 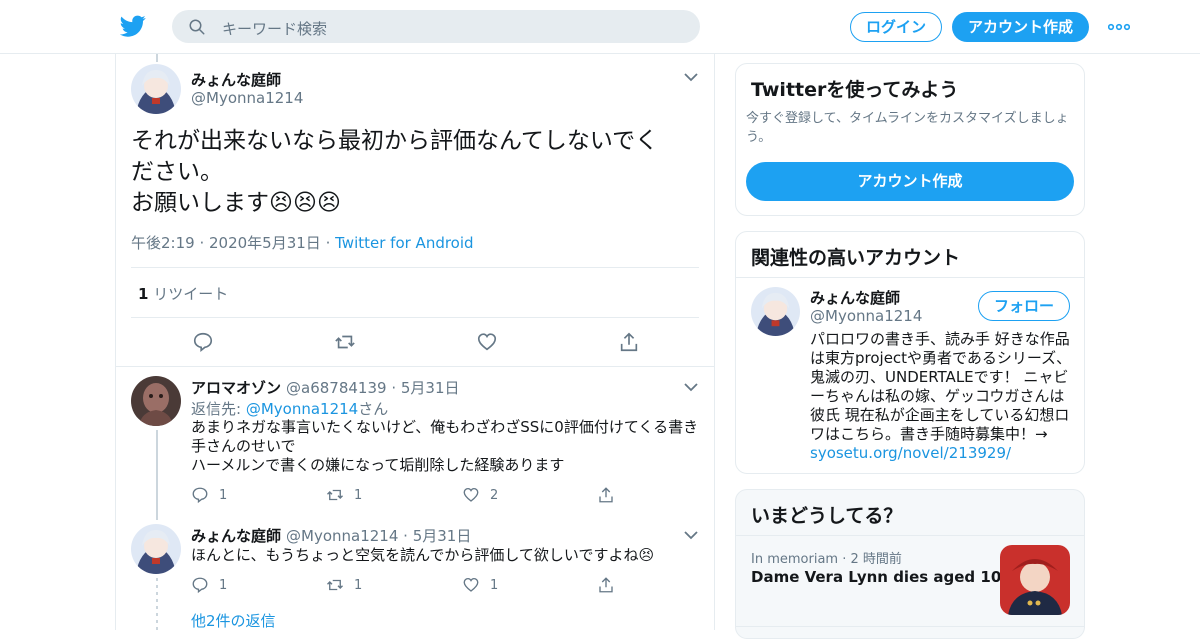 What do you see at coordinates (423, 555) in the screenshot?
I see `reply-text: ほんとに、もうちょっと空気を読んでから評価して欲しいですよね😣` at bounding box center [423, 555].